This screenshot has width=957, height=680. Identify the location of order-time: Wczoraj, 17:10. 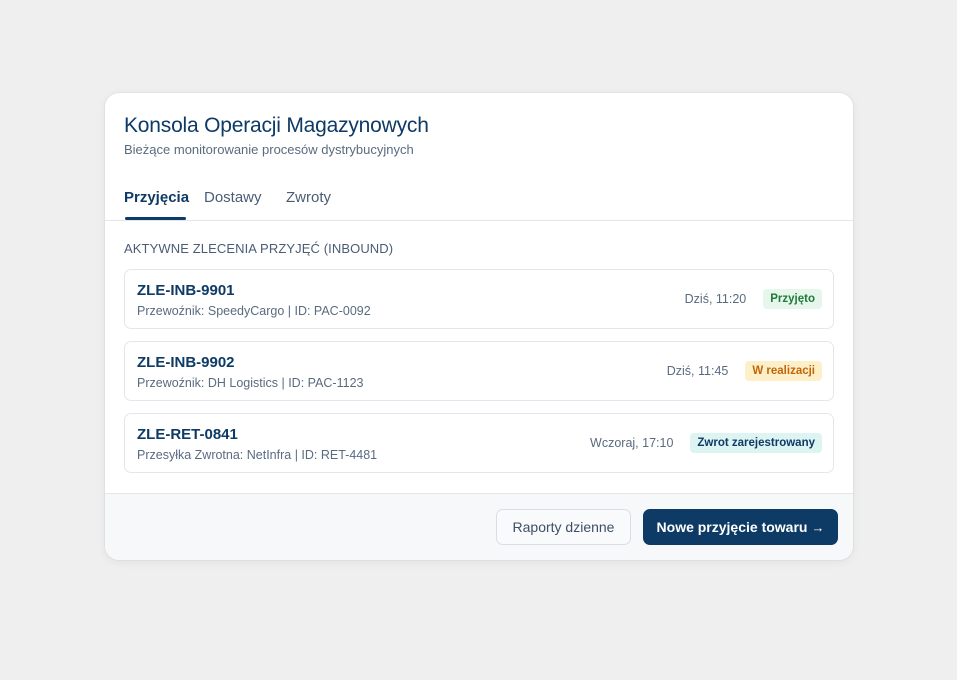
(632, 443).